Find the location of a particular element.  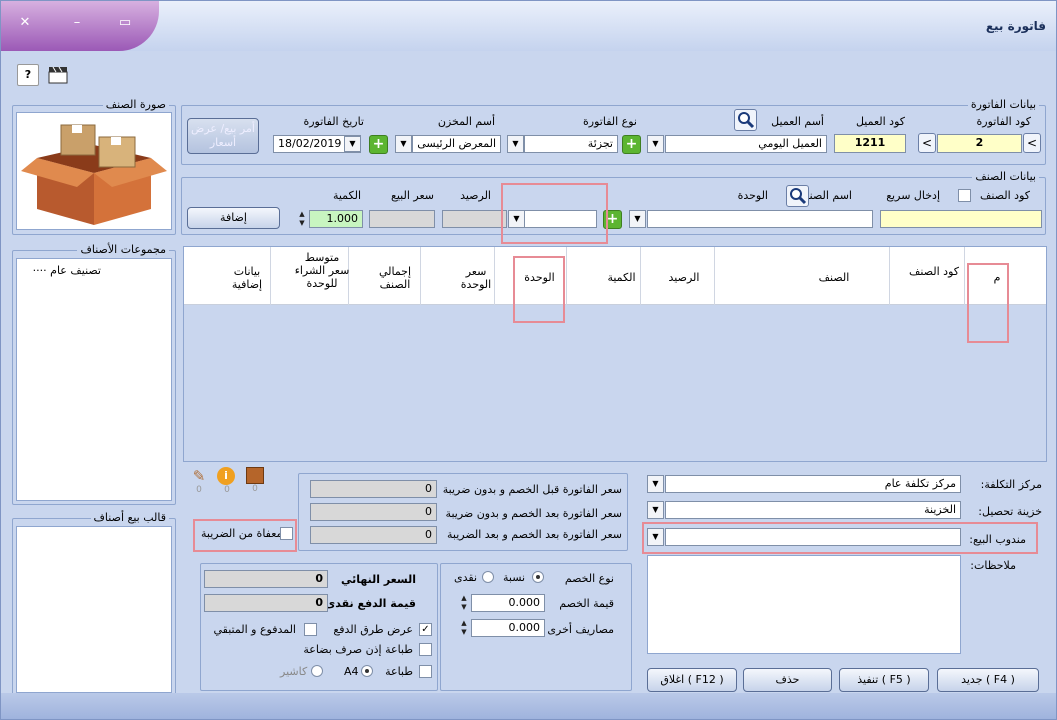

discount-cash-label: نقدى is located at coordinates (466, 577).